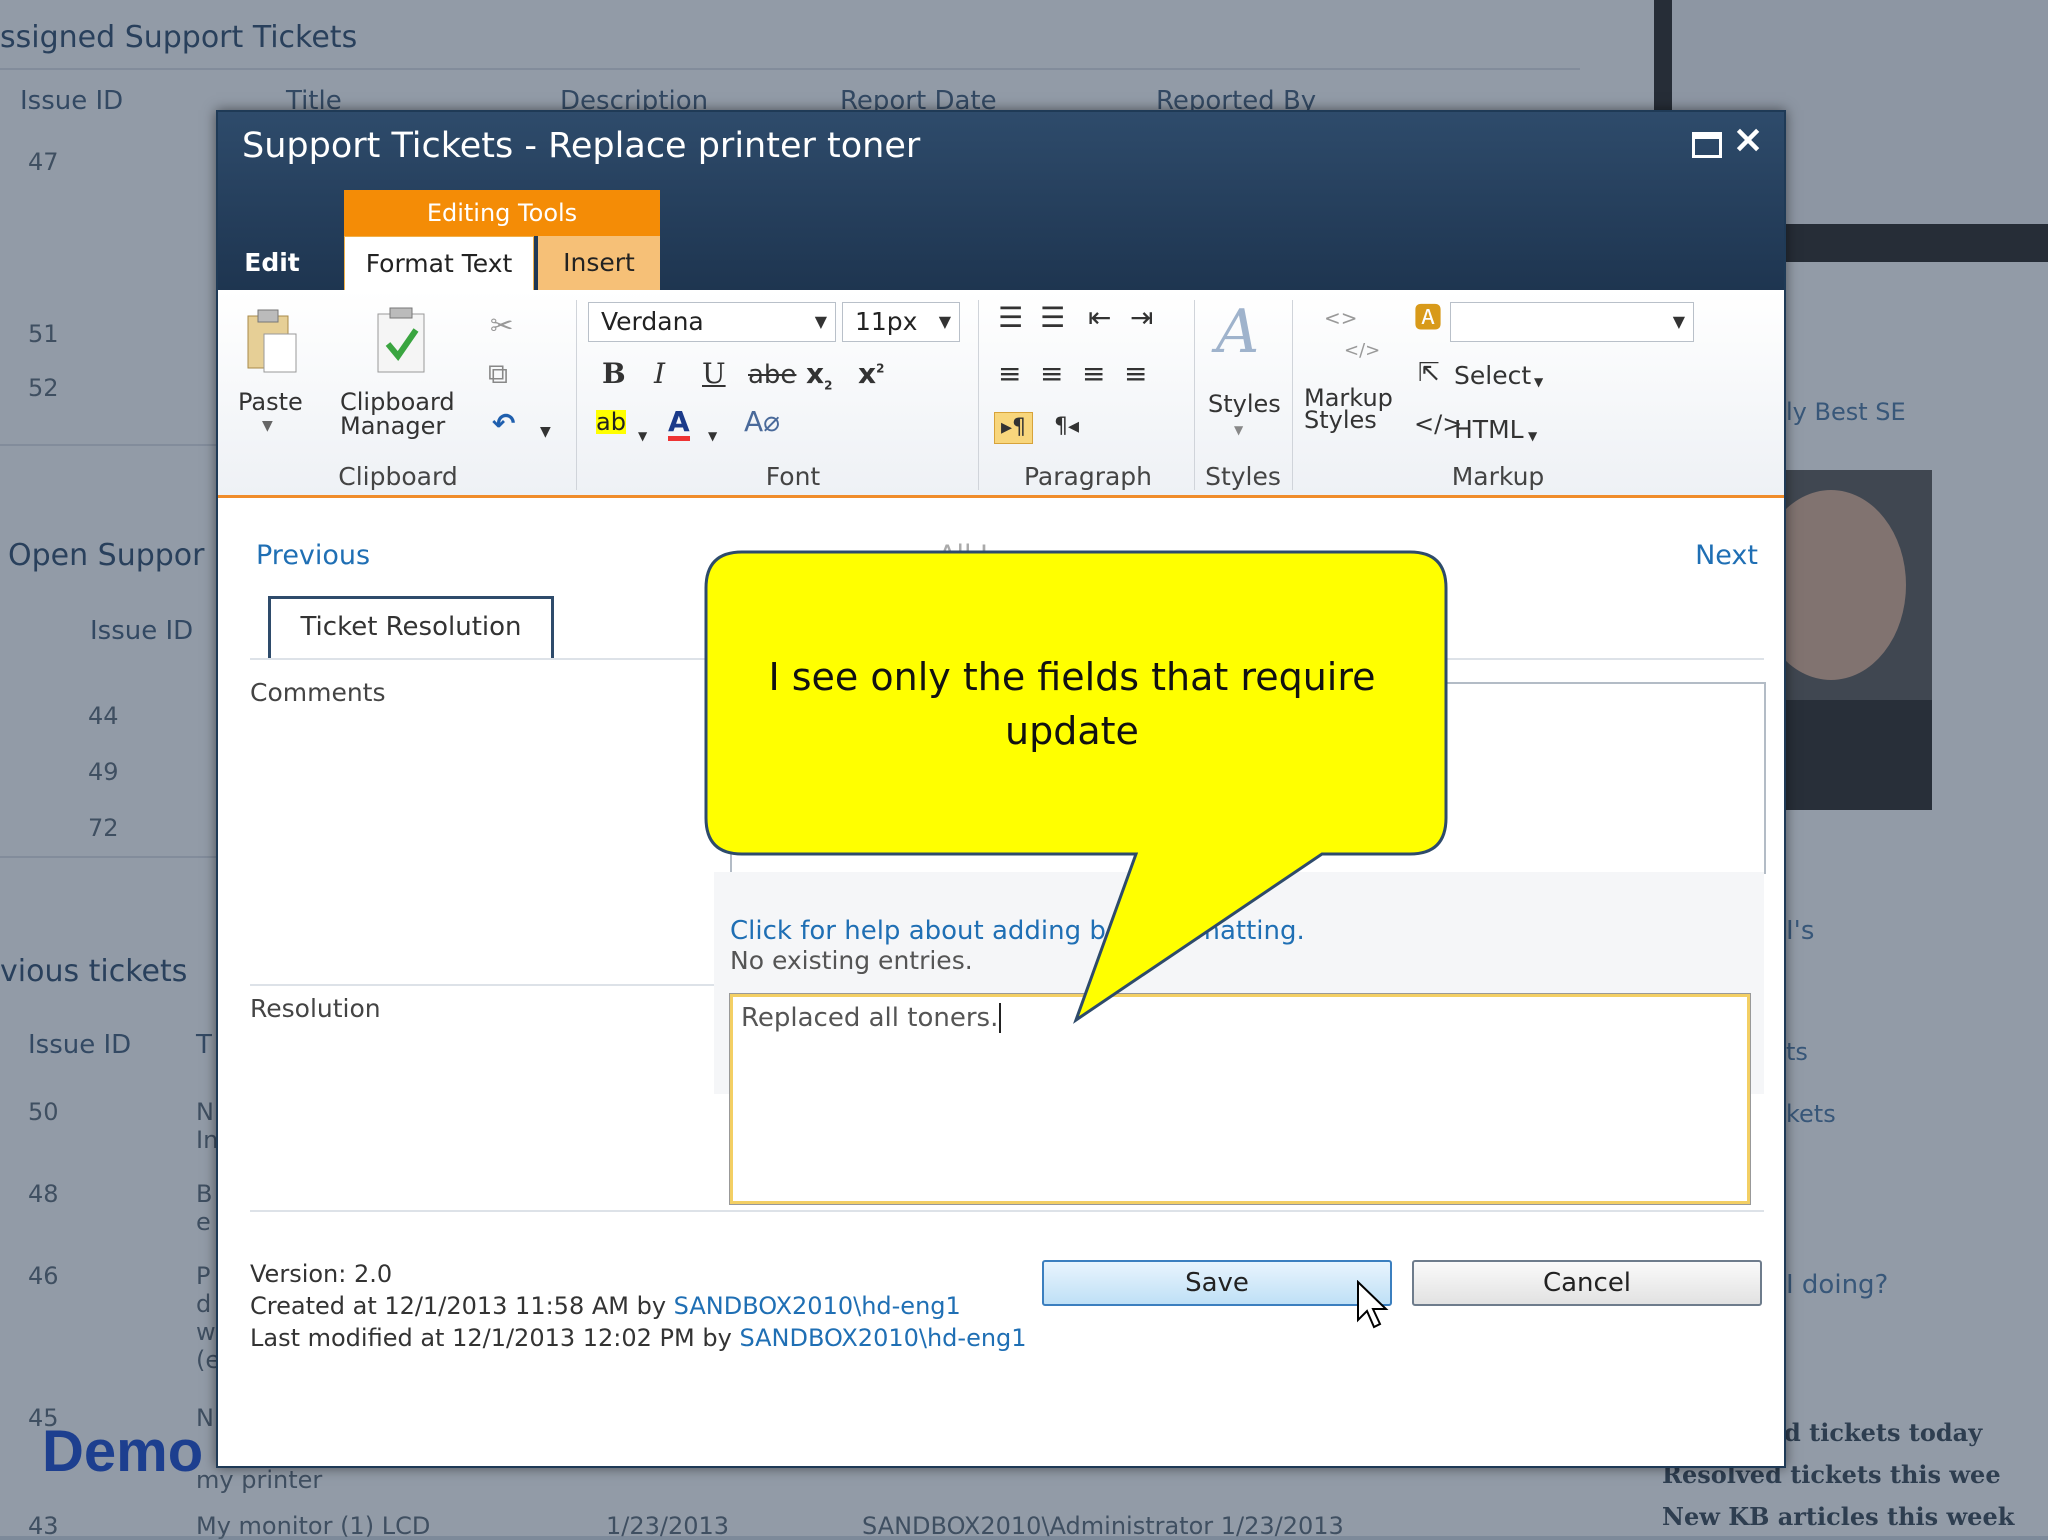  What do you see at coordinates (1428, 318) in the screenshot?
I see `language-icon: 🅰` at bounding box center [1428, 318].